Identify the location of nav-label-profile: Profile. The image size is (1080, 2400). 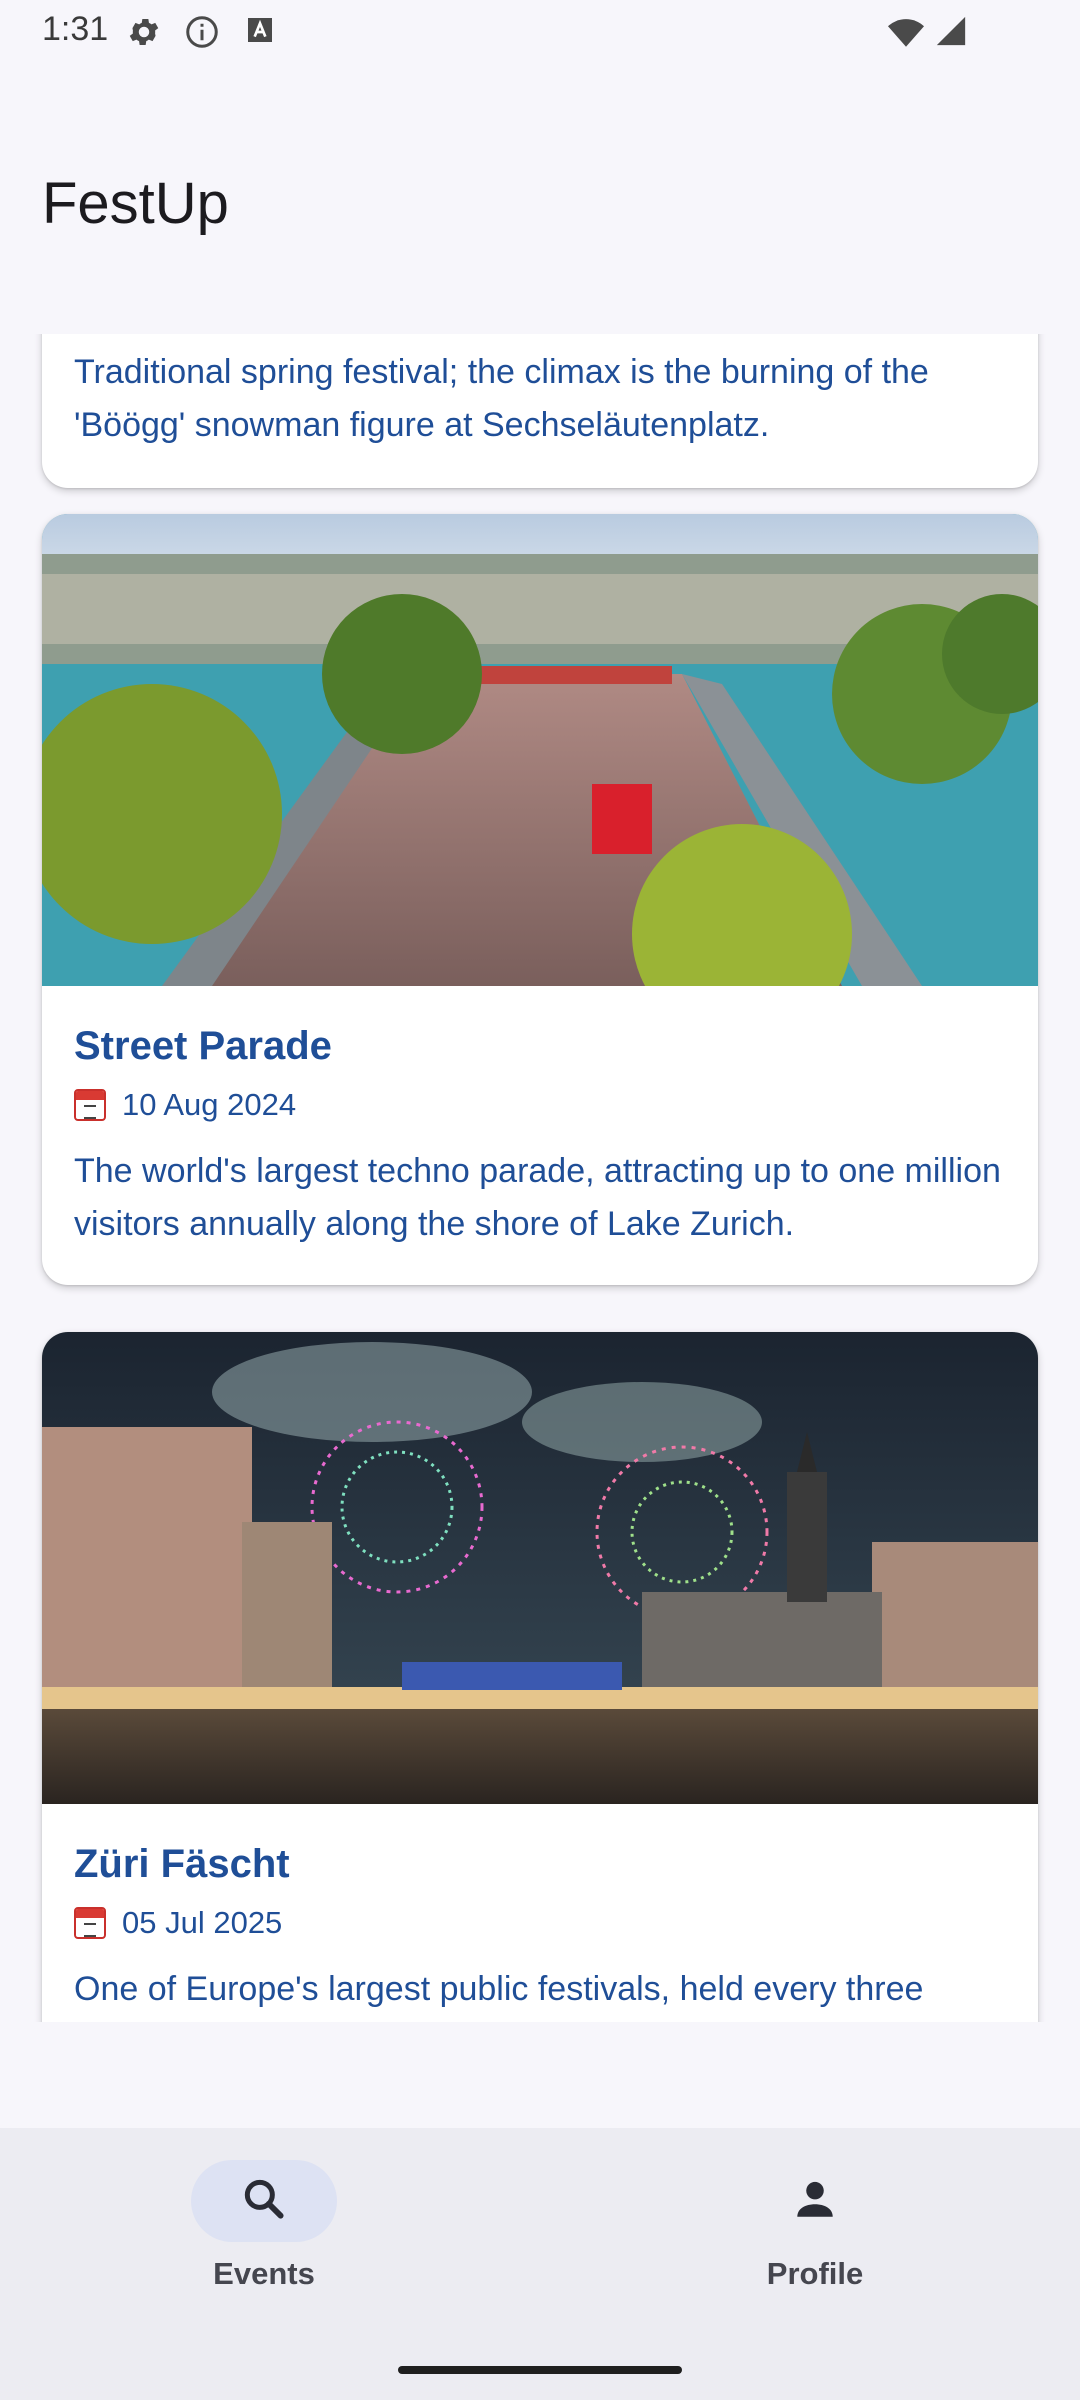
(815, 2273).